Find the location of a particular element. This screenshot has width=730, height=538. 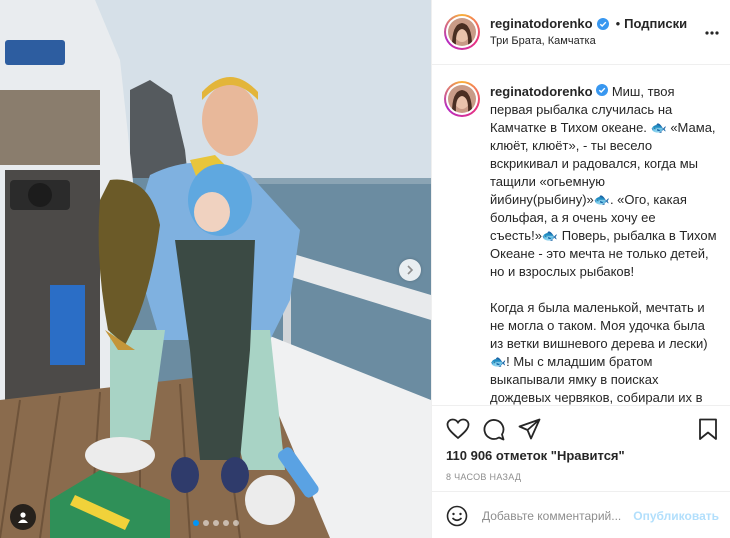

username-link: reginatodorenko is located at coordinates (541, 23).